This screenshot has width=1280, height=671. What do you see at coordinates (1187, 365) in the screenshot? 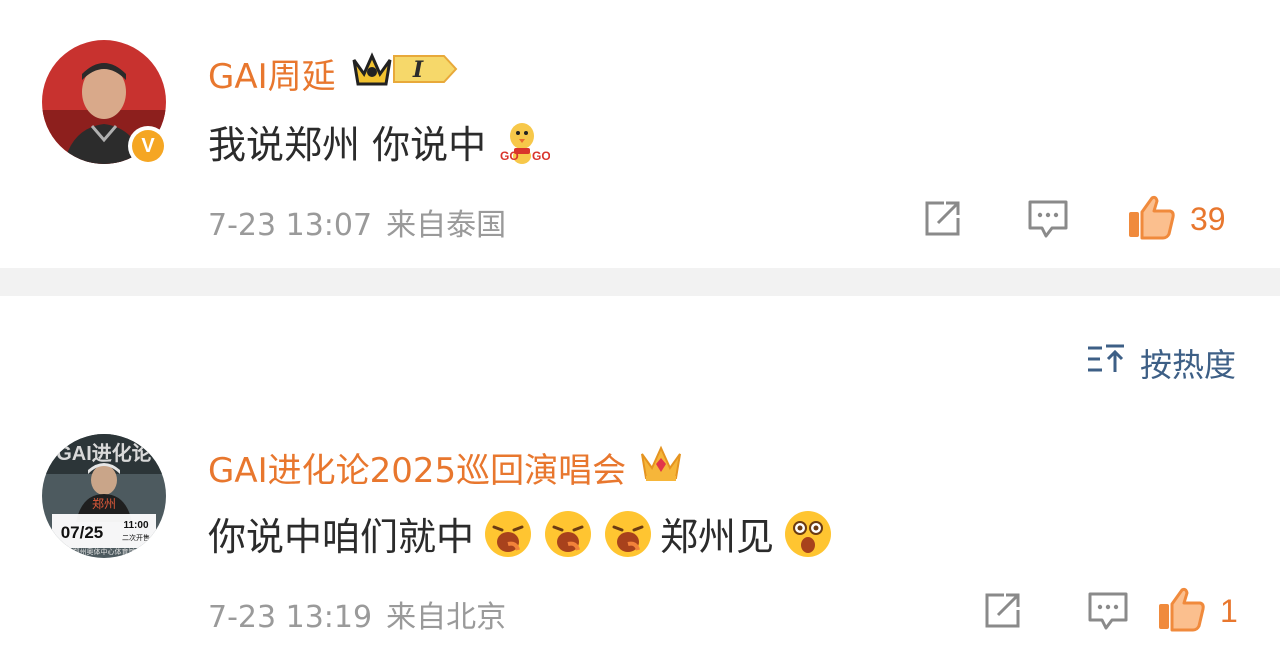
I see `sort-label: 按热度` at bounding box center [1187, 365].